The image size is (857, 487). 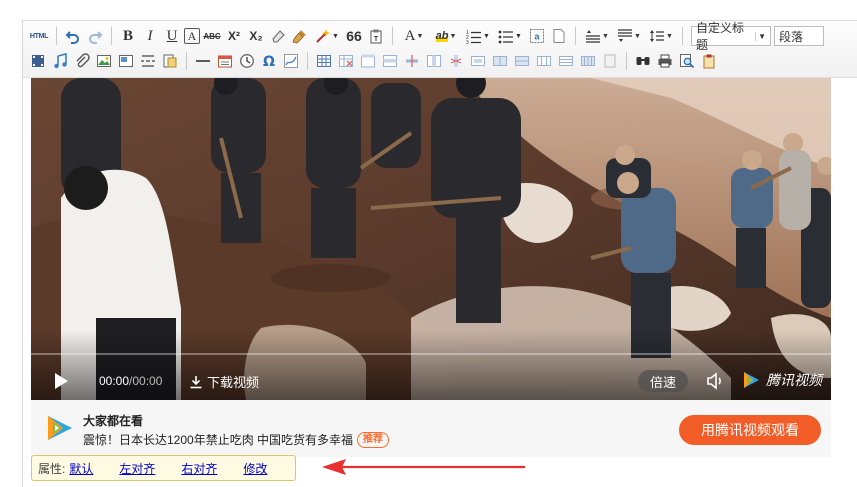 I want to click on insert-music-button, so click(x=60, y=61).